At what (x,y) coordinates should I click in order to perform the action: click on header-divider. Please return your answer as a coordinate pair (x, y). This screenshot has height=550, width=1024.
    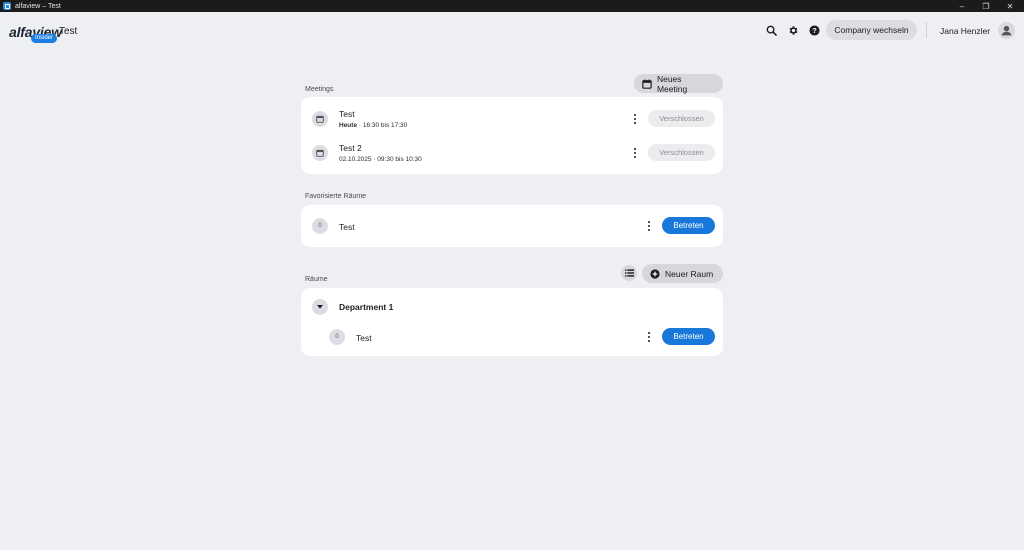
    Looking at the image, I should click on (926, 30).